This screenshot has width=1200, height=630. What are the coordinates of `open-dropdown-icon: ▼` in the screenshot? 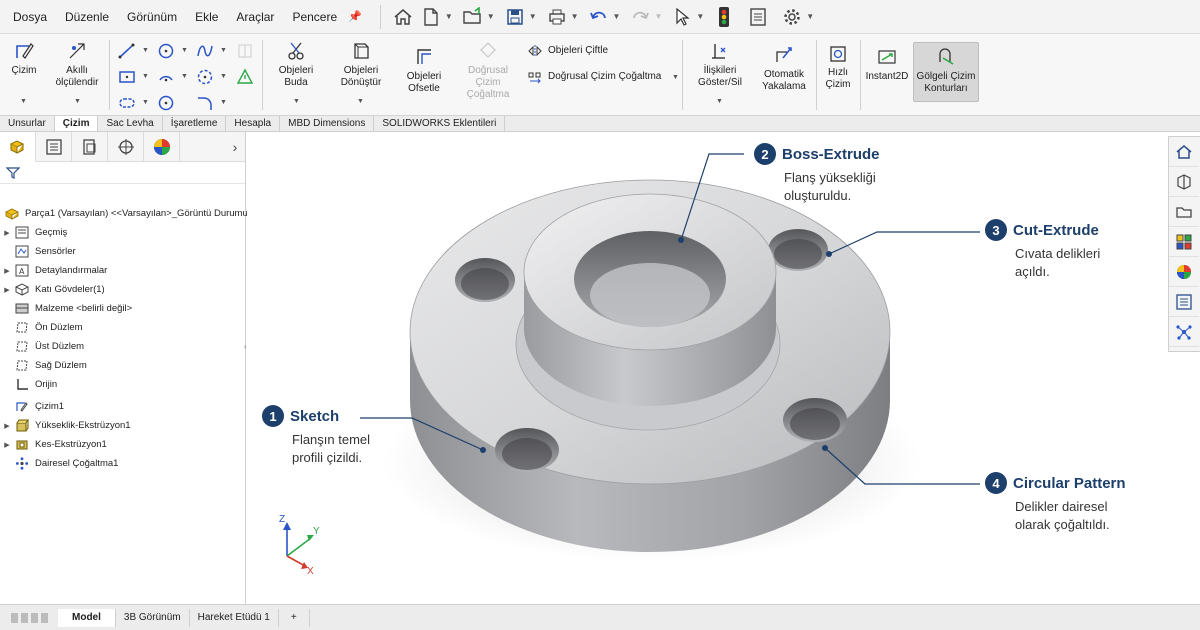 It's located at (491, 16).